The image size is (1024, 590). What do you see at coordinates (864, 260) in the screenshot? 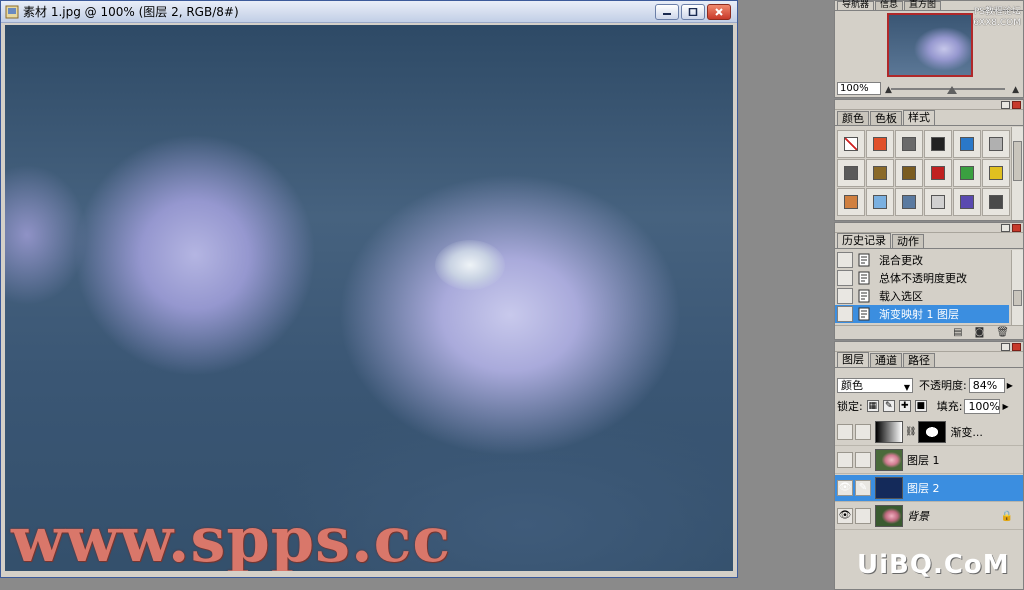
I see `history-step-icon` at bounding box center [864, 260].